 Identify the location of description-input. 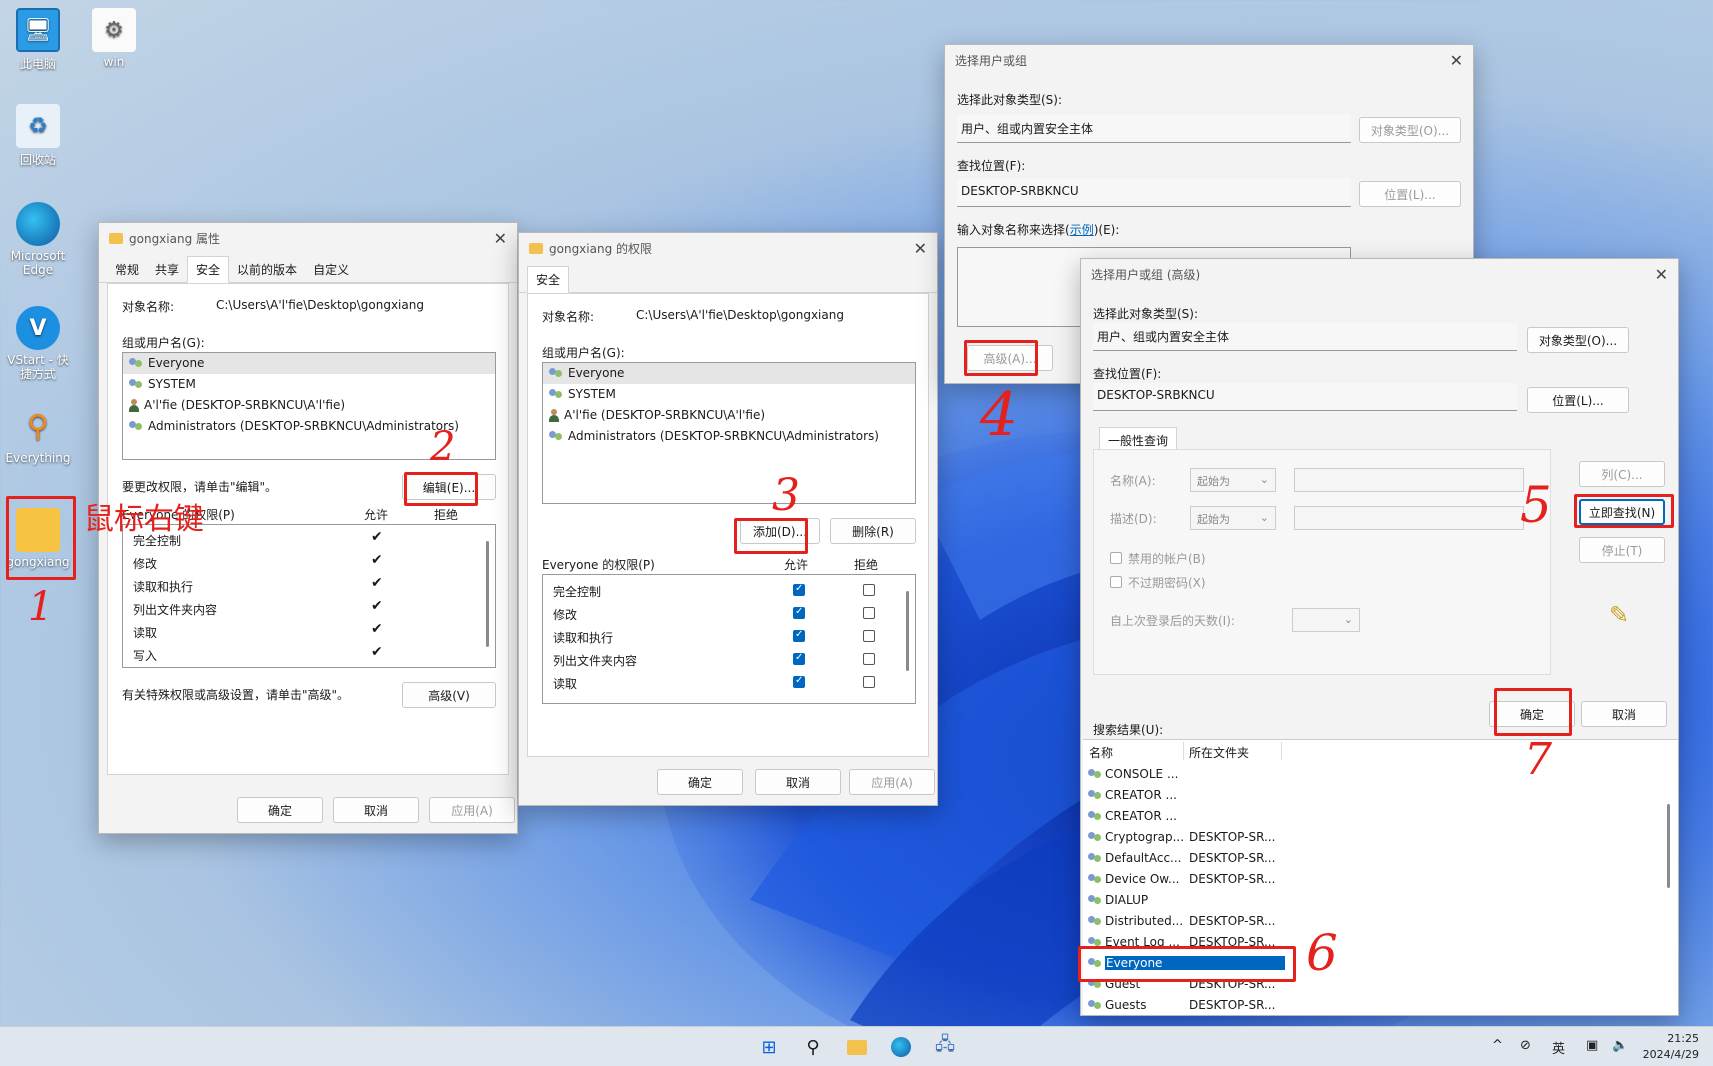
(1409, 518).